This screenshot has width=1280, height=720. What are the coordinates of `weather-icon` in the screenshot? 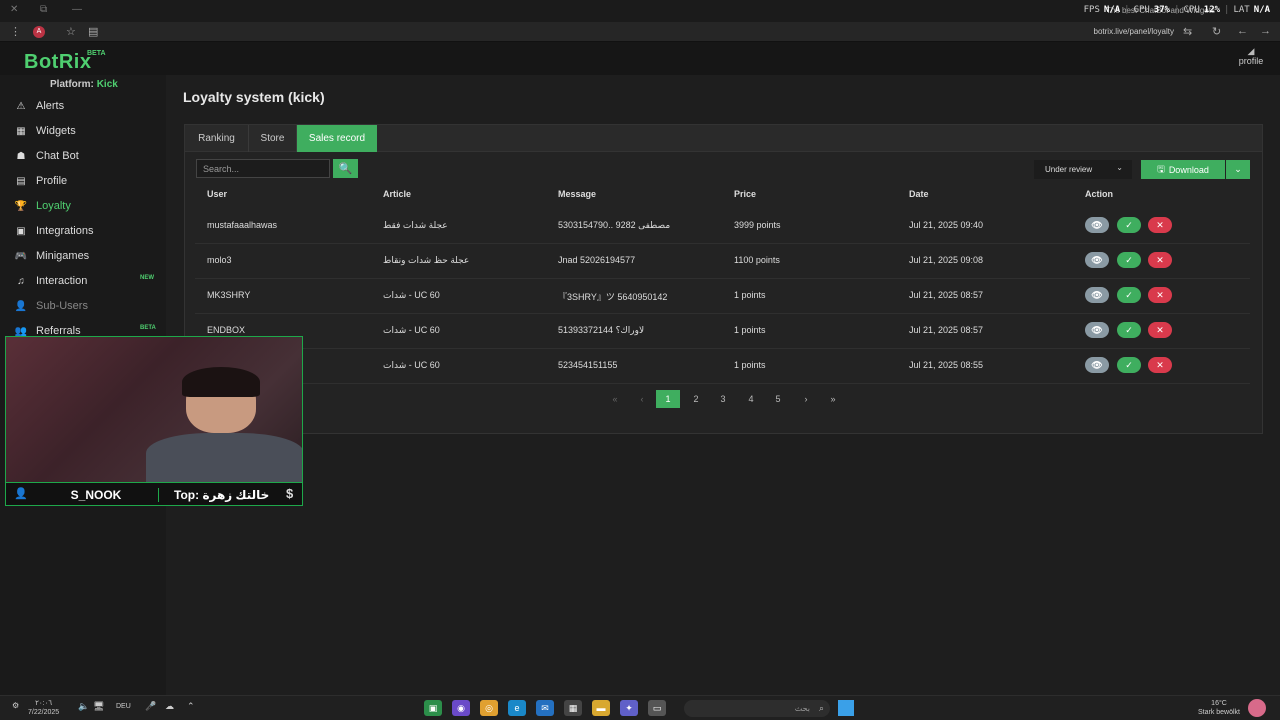 It's located at (1257, 708).